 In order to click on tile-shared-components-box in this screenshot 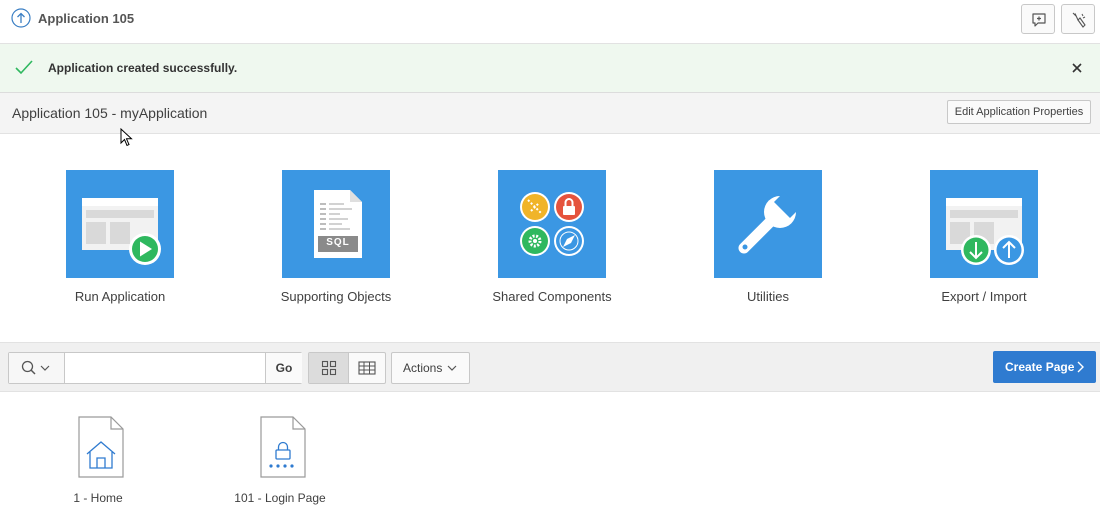, I will do `click(552, 224)`.